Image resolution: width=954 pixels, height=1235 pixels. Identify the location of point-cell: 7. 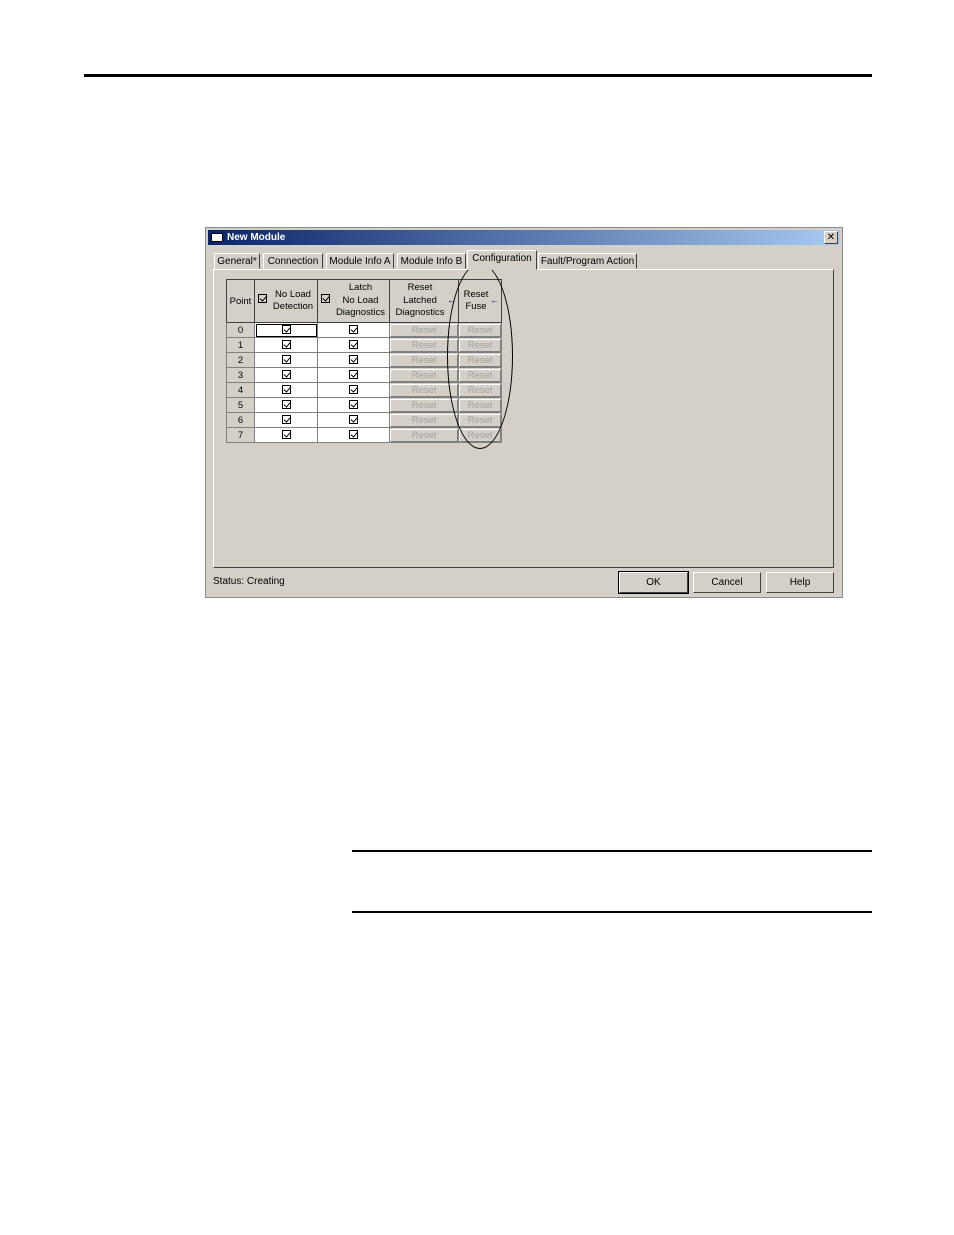
(240, 435).